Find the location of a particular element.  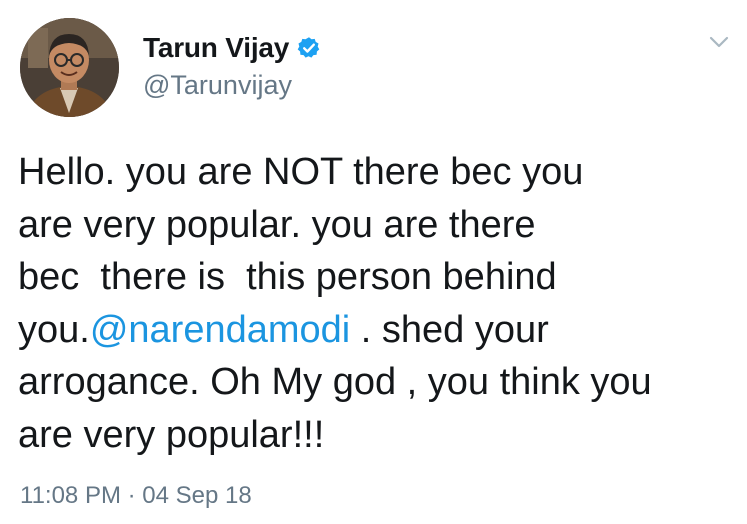

tweet-line-text: you. is located at coordinates (54, 329).